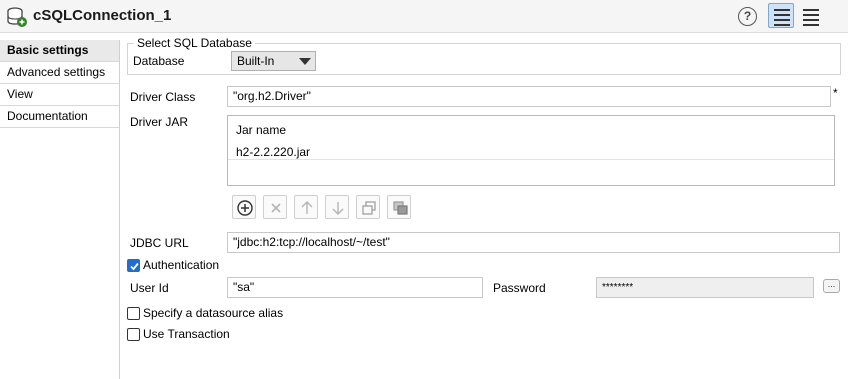 The image size is (848, 379). I want to click on sidebar-item-documentation: Documentation, so click(59, 117).